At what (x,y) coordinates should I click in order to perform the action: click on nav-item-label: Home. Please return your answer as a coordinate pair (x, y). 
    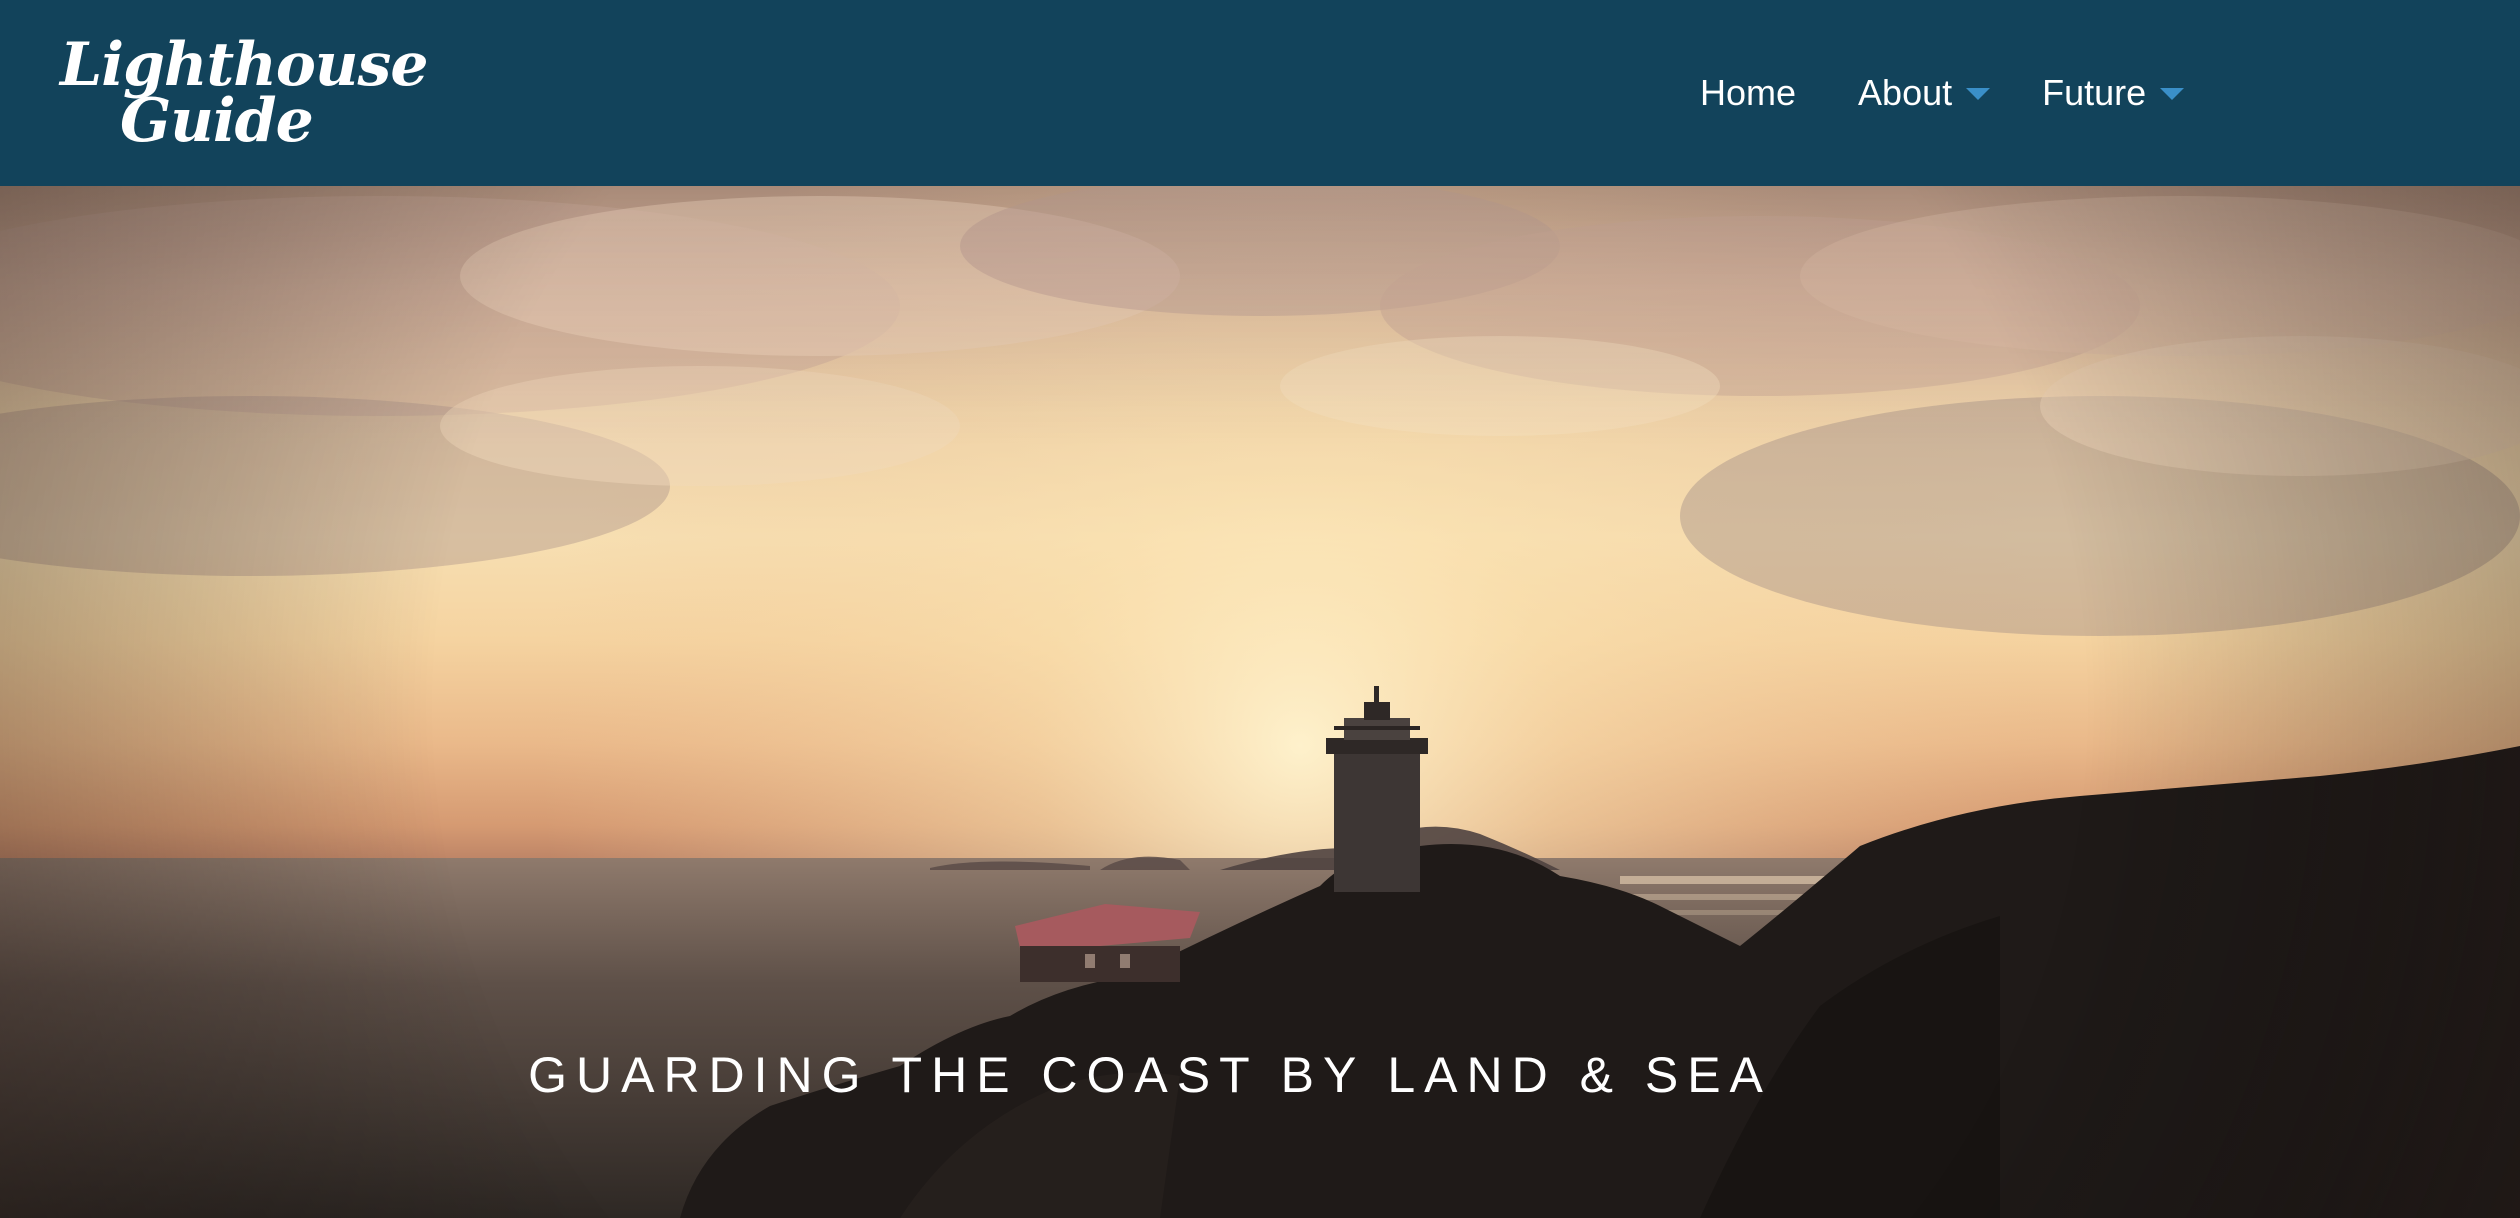
    Looking at the image, I should click on (1748, 92).